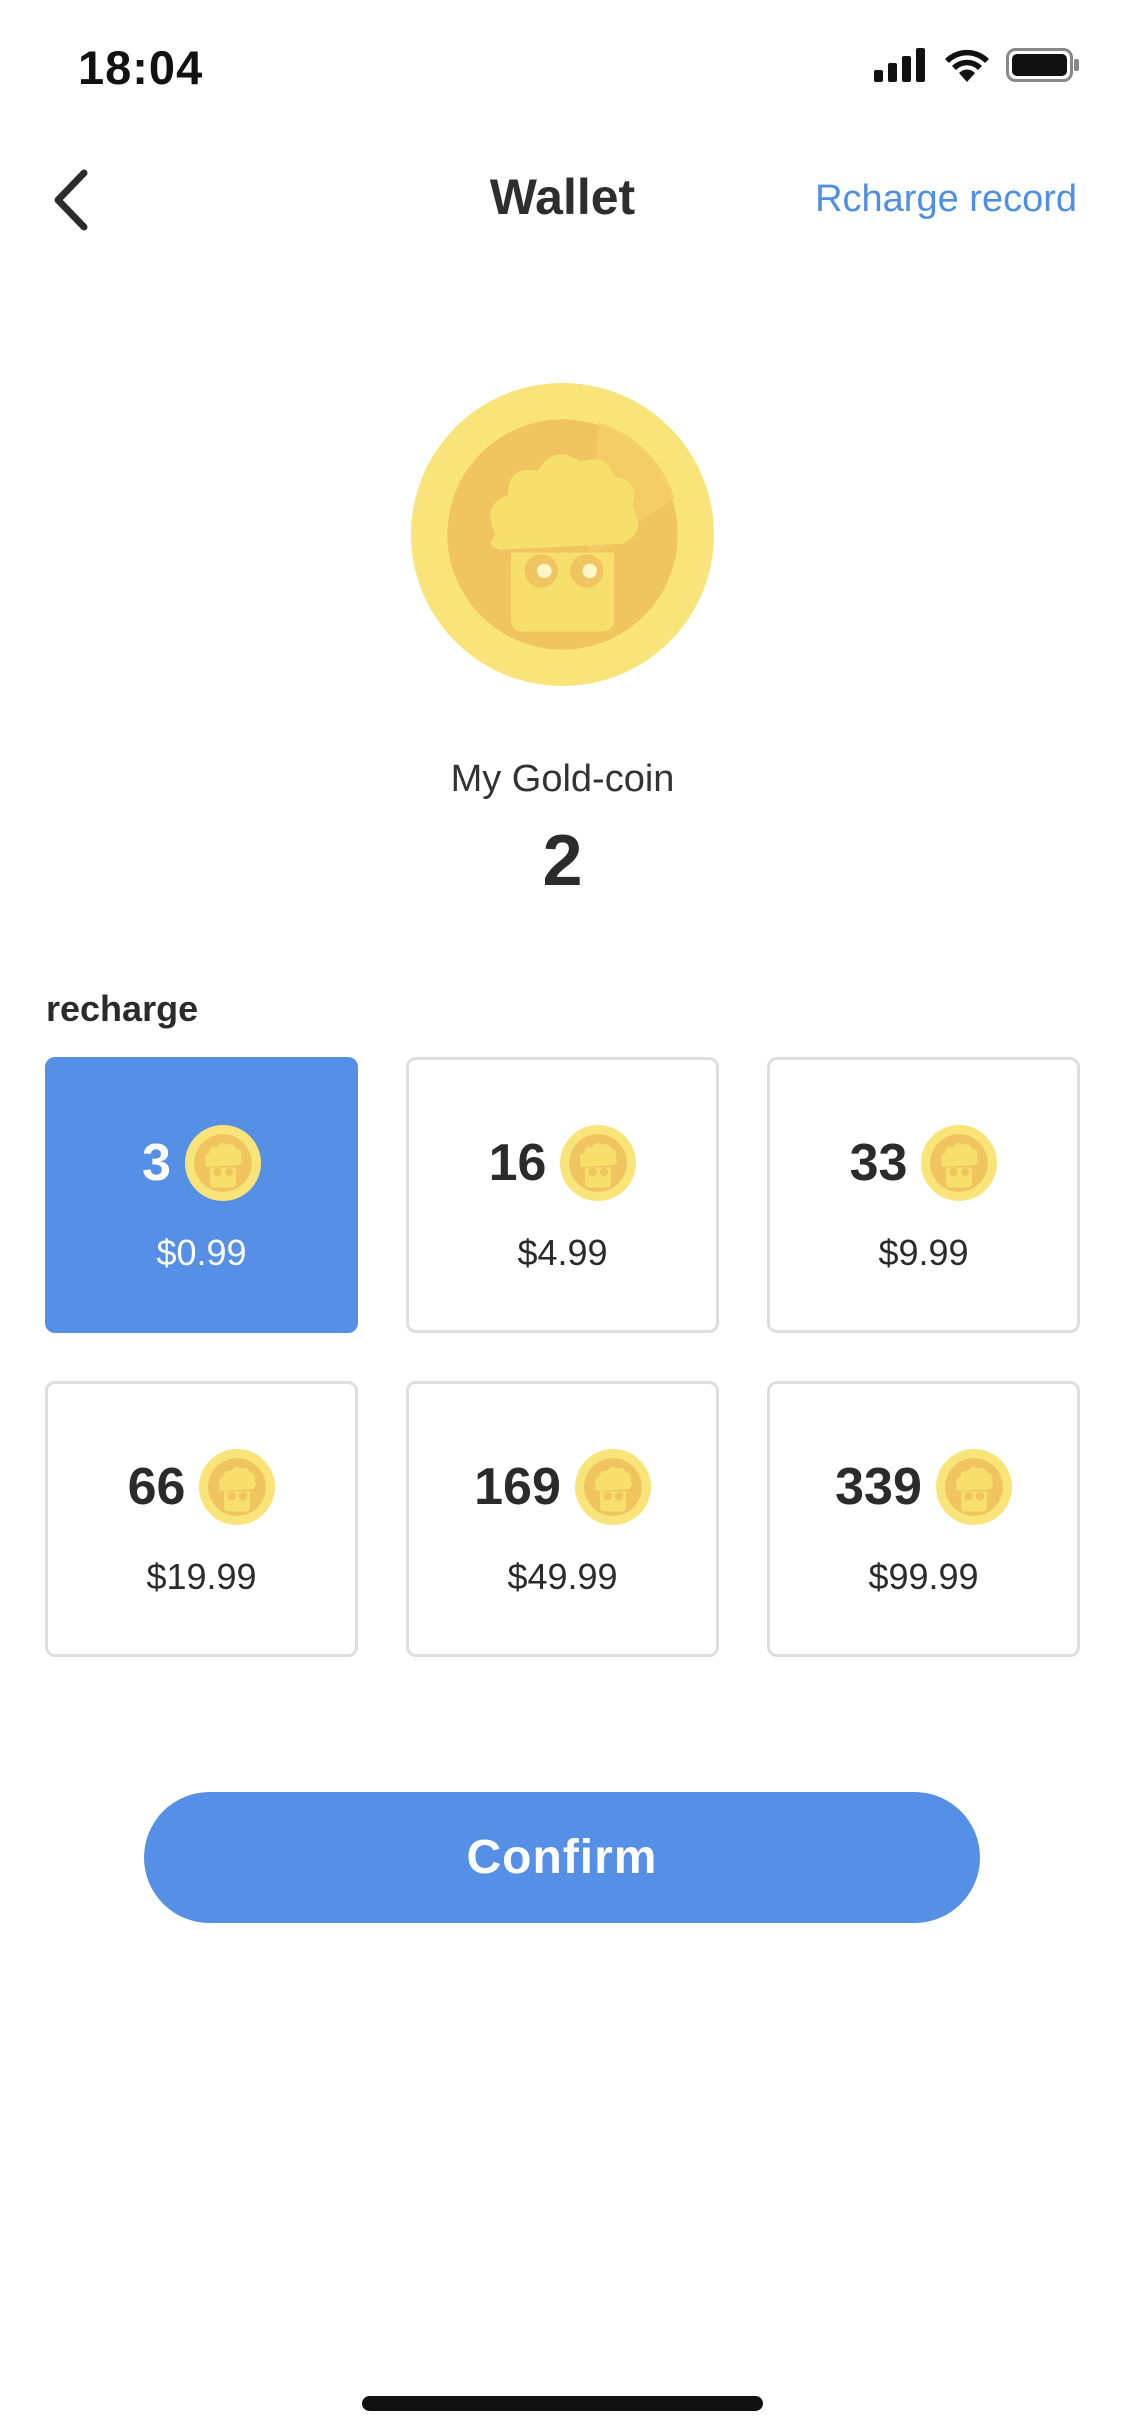  I want to click on package-price: $19.99, so click(201, 1576).